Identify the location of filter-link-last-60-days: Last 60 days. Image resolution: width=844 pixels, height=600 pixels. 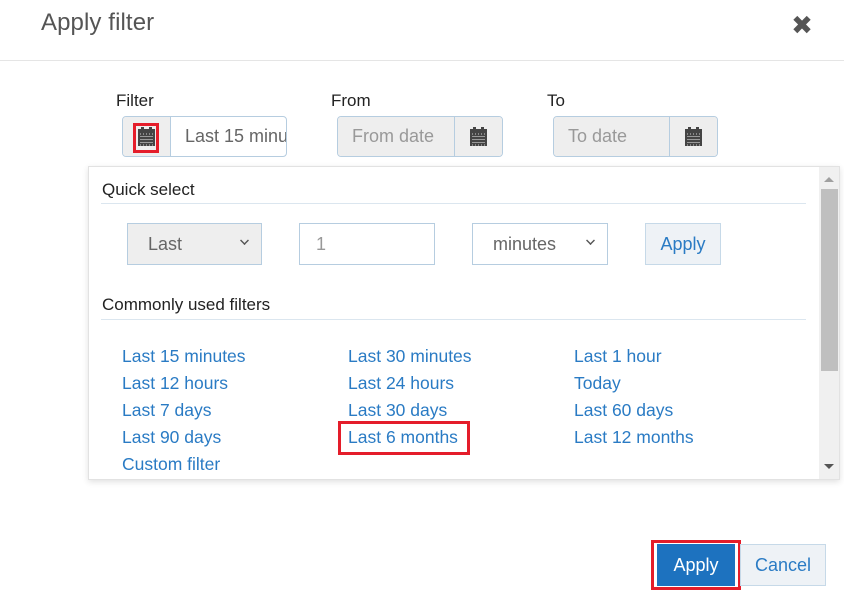
(623, 410).